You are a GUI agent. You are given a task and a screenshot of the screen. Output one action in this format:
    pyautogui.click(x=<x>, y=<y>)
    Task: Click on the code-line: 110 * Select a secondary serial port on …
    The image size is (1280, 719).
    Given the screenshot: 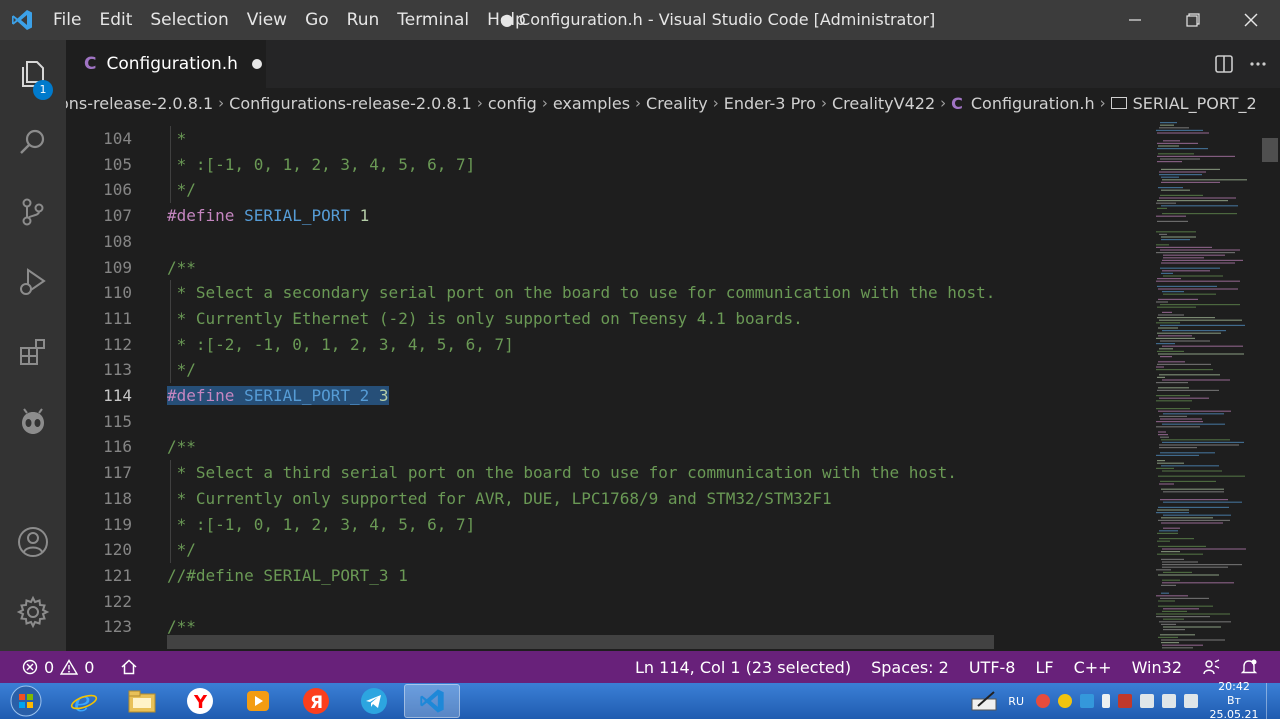 What is the action you would take?
    pyautogui.click(x=616, y=293)
    